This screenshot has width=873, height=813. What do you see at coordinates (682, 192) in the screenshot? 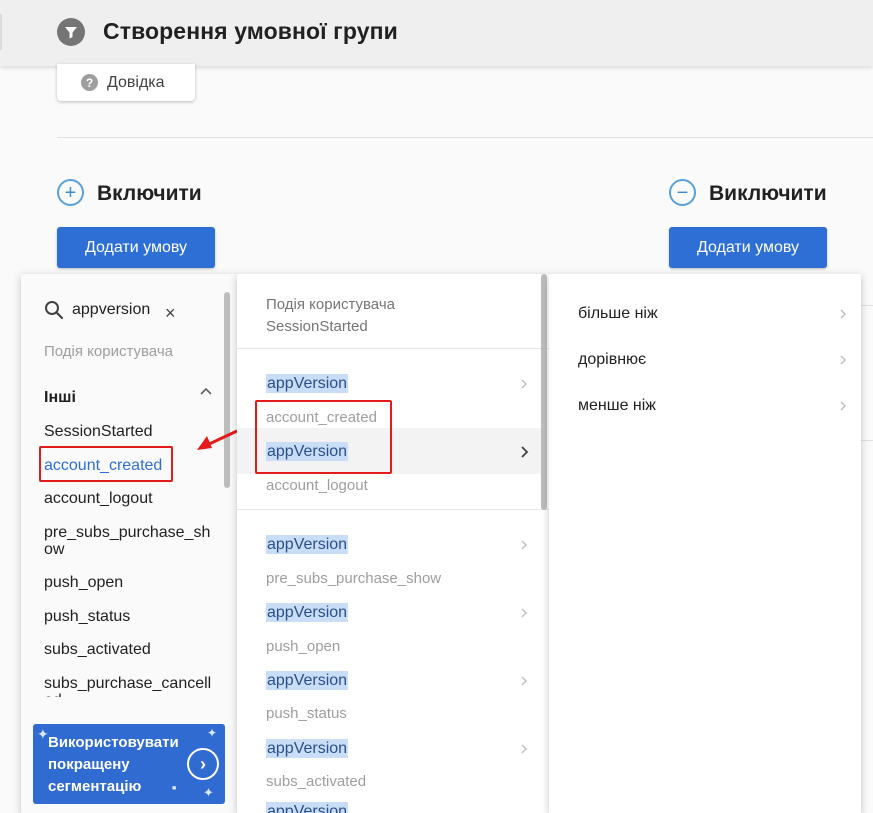
I see `minus-circle-icon: −` at bounding box center [682, 192].